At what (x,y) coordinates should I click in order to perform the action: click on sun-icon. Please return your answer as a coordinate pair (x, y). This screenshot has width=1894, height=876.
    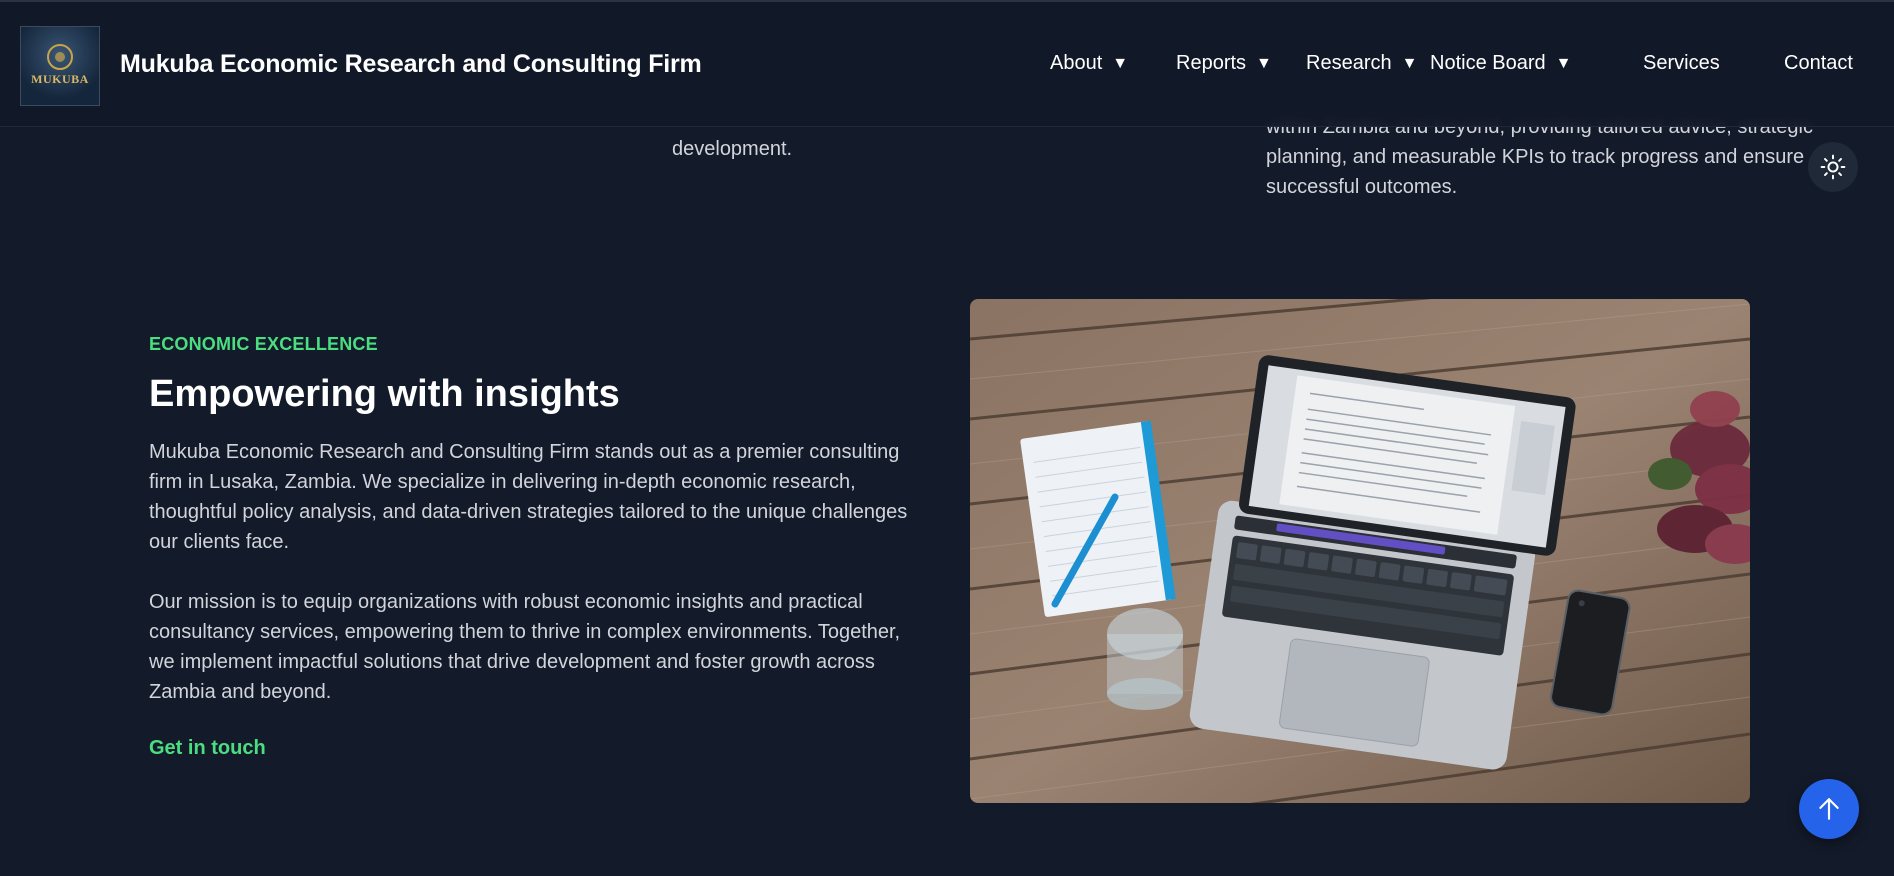
    Looking at the image, I should click on (1833, 167).